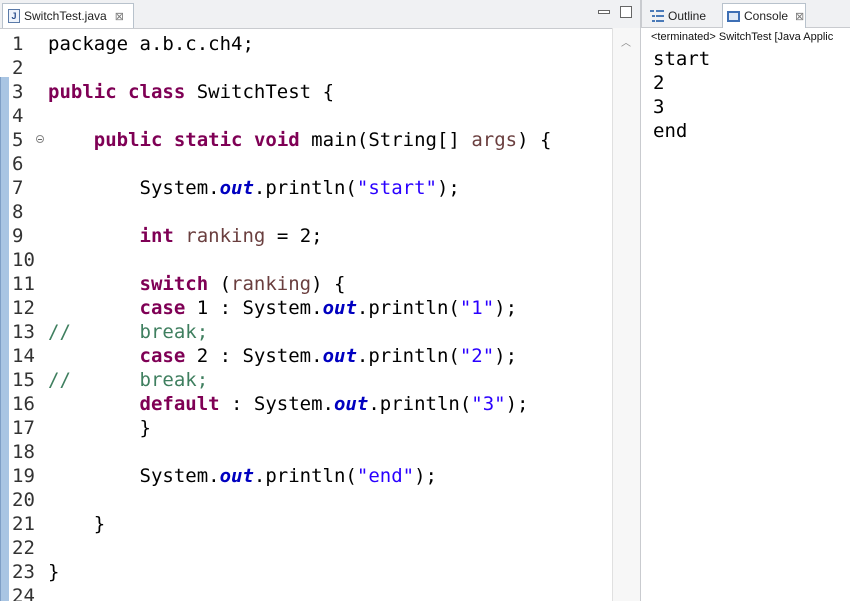  What do you see at coordinates (208, 140) in the screenshot?
I see `code-token: static` at bounding box center [208, 140].